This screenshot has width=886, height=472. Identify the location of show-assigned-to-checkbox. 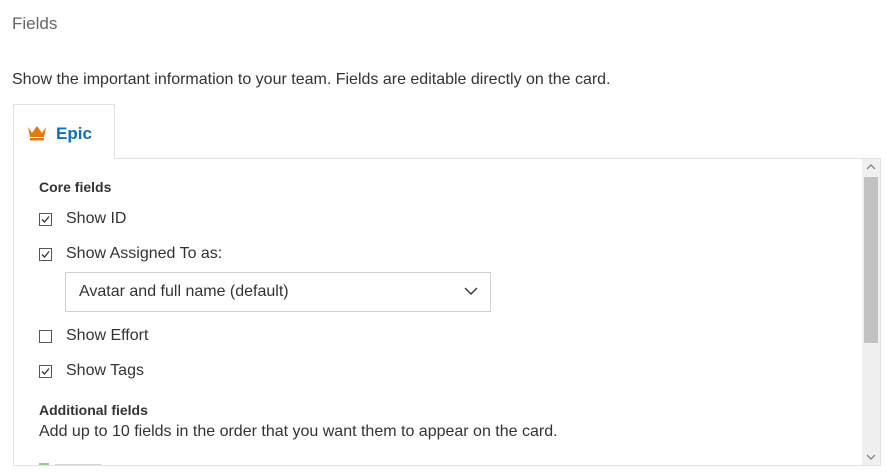
(45, 254).